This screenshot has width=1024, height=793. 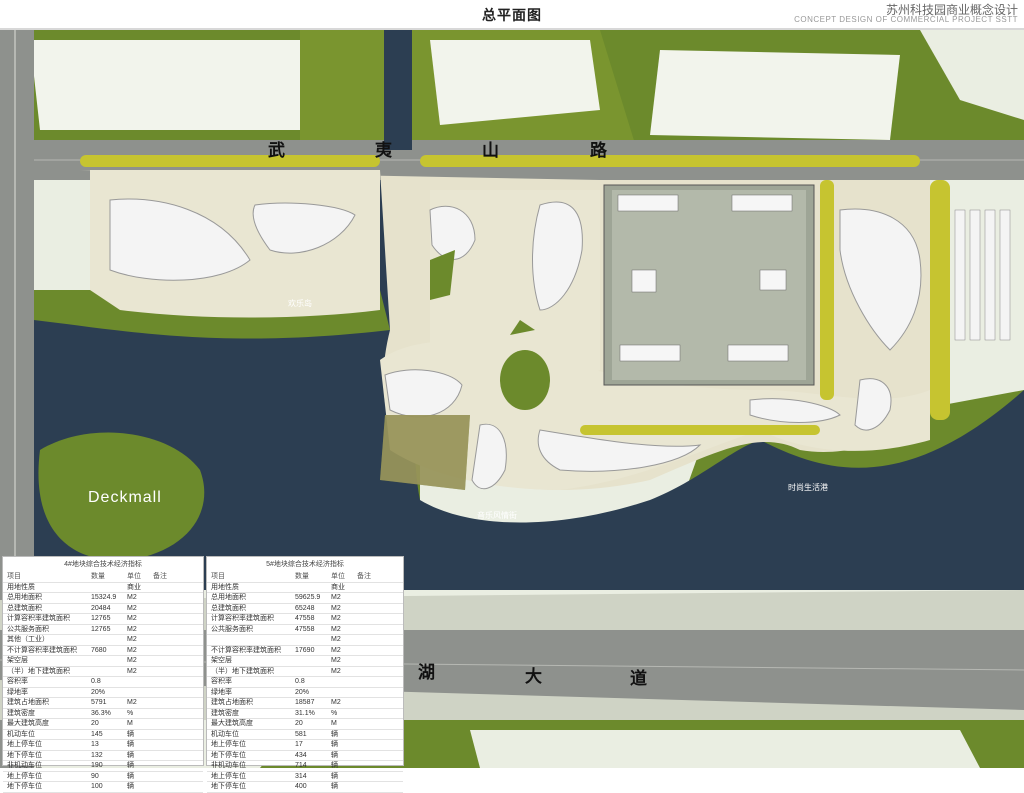 I want to click on table-row: 总用地面积 15324.9 M2, so click(x=103, y=598).